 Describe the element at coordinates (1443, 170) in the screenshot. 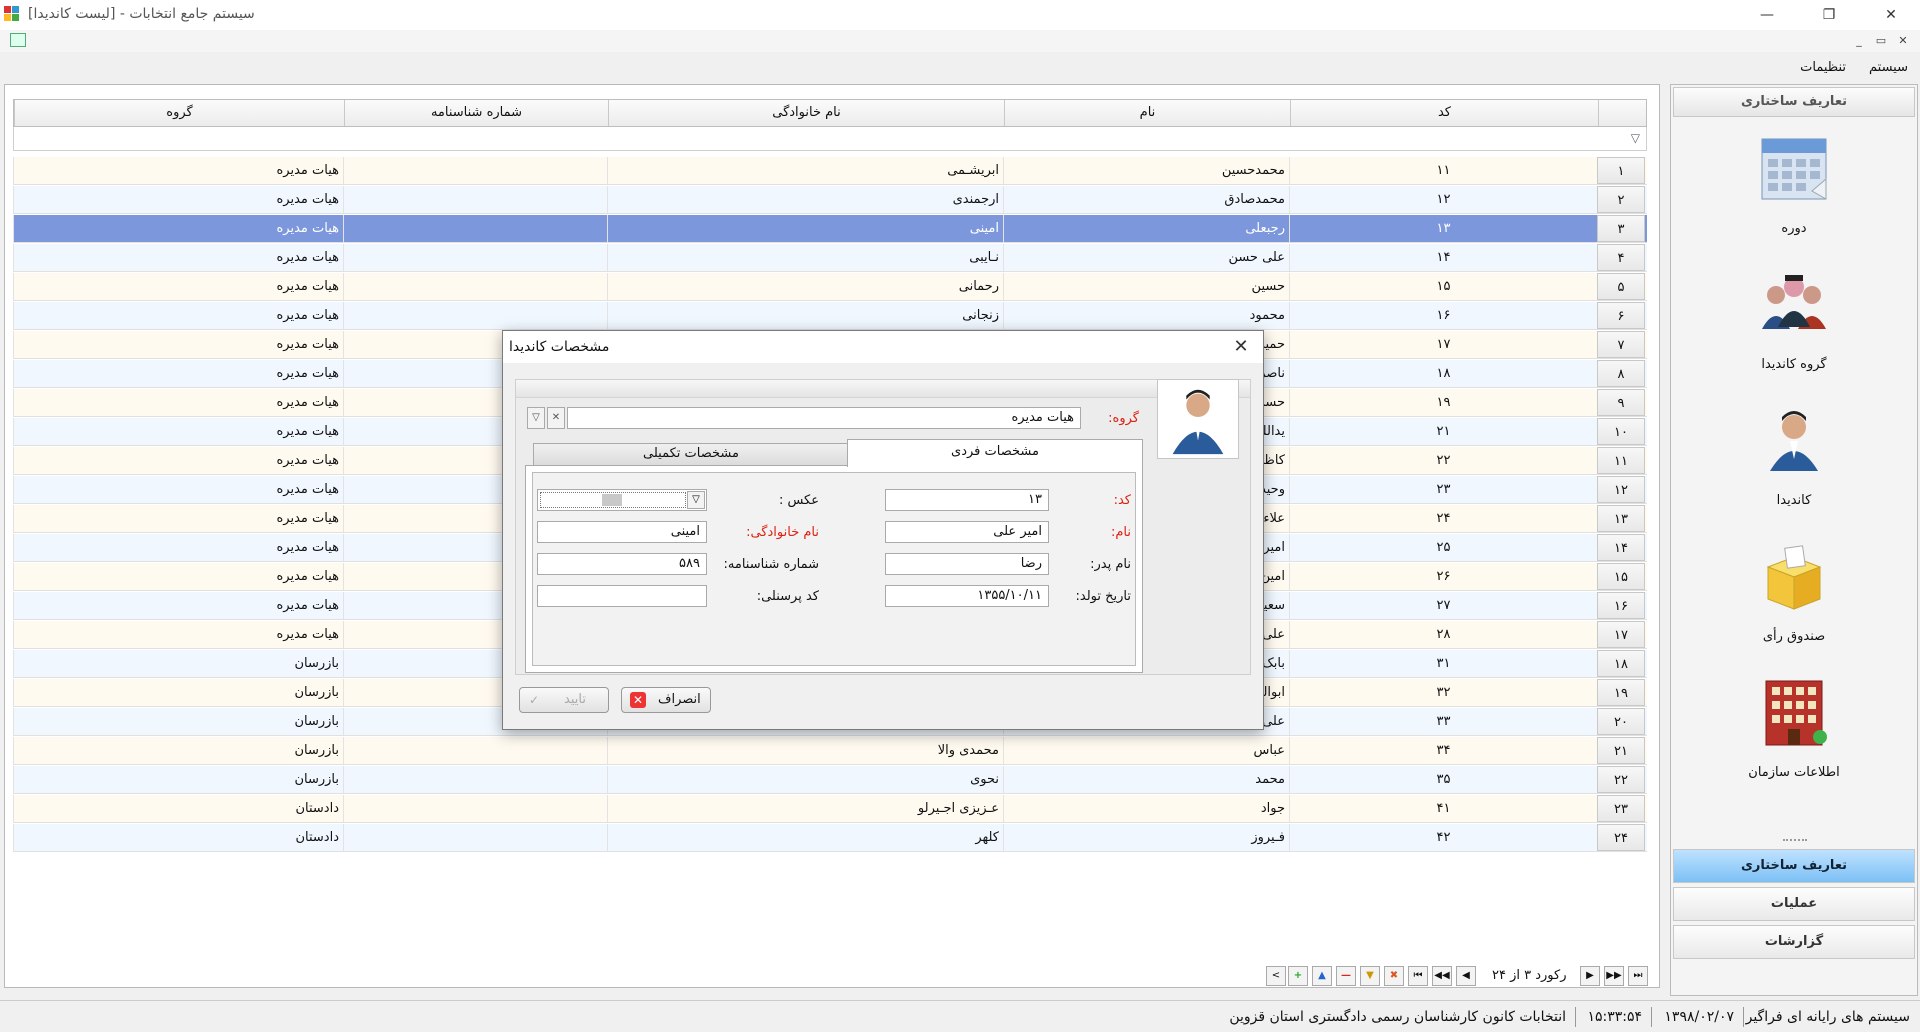

I see `cell-code: ۱۱` at that location.